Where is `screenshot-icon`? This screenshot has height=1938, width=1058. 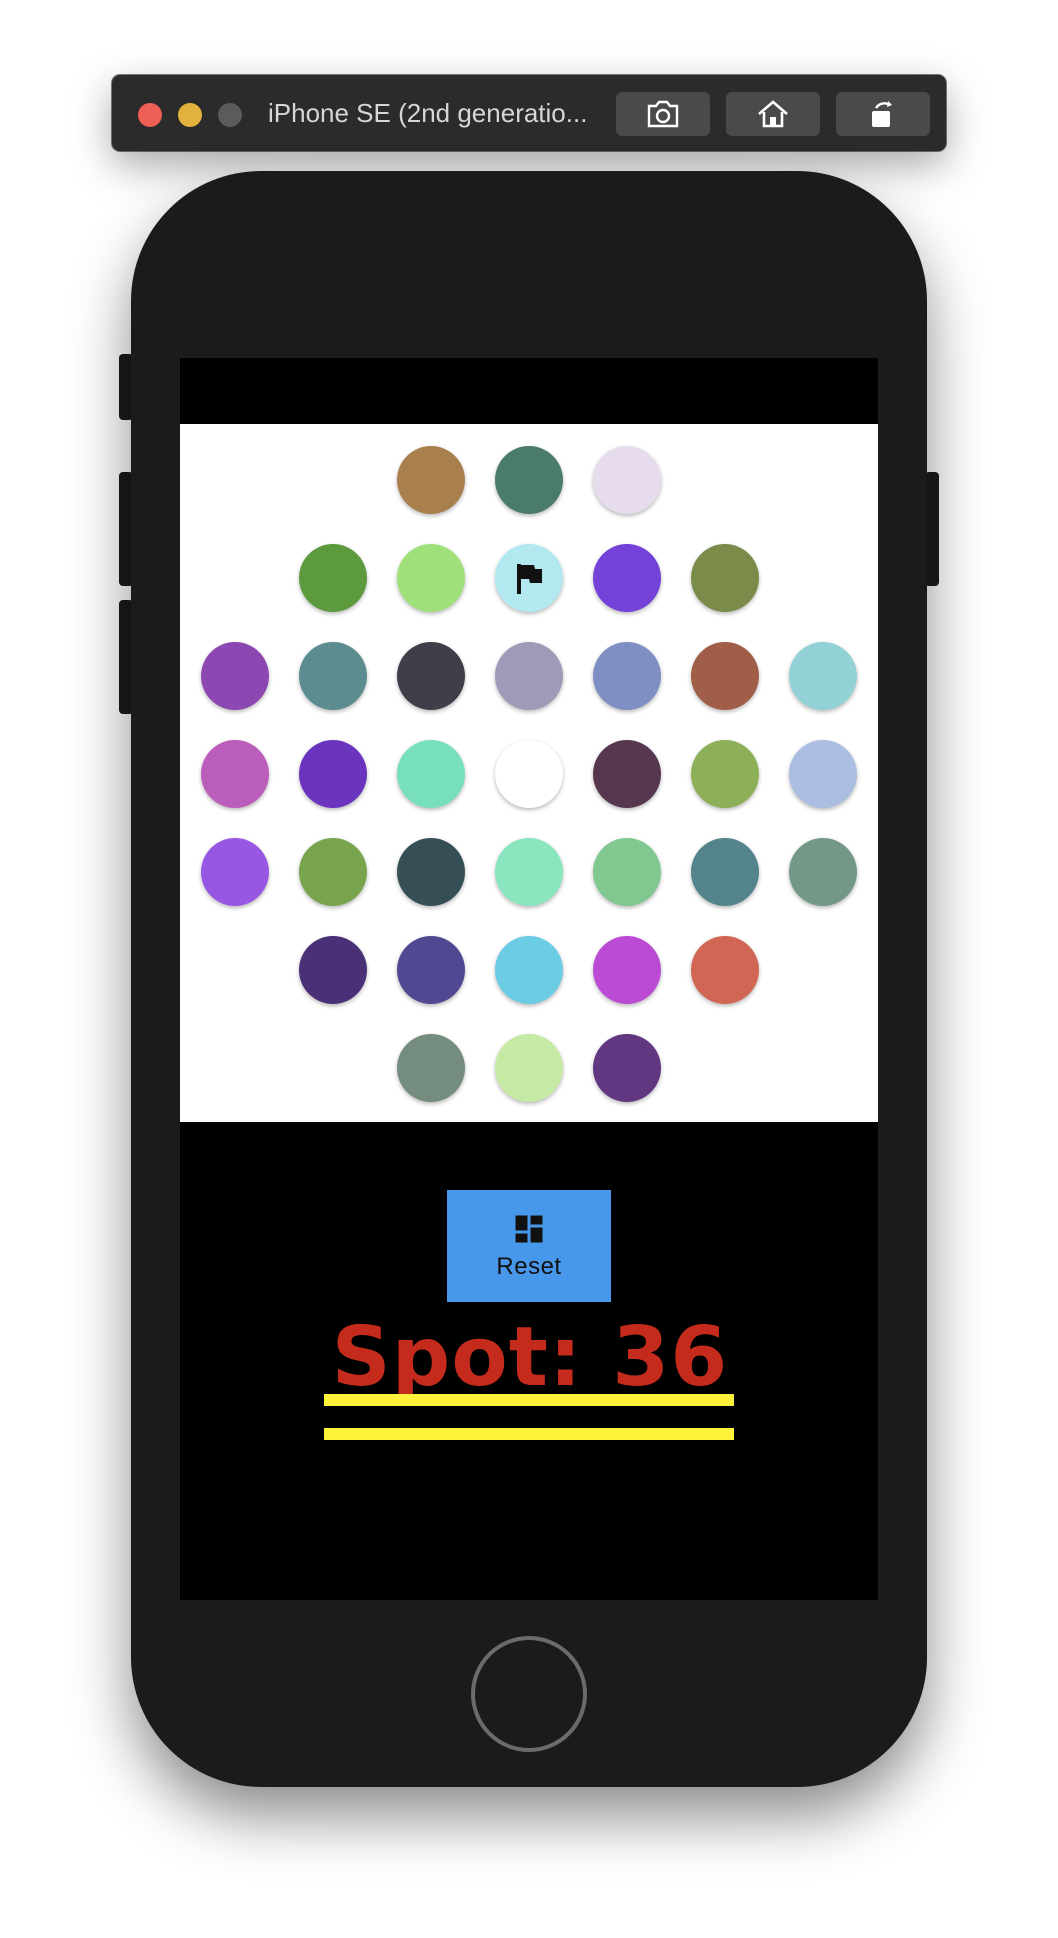 screenshot-icon is located at coordinates (663, 114).